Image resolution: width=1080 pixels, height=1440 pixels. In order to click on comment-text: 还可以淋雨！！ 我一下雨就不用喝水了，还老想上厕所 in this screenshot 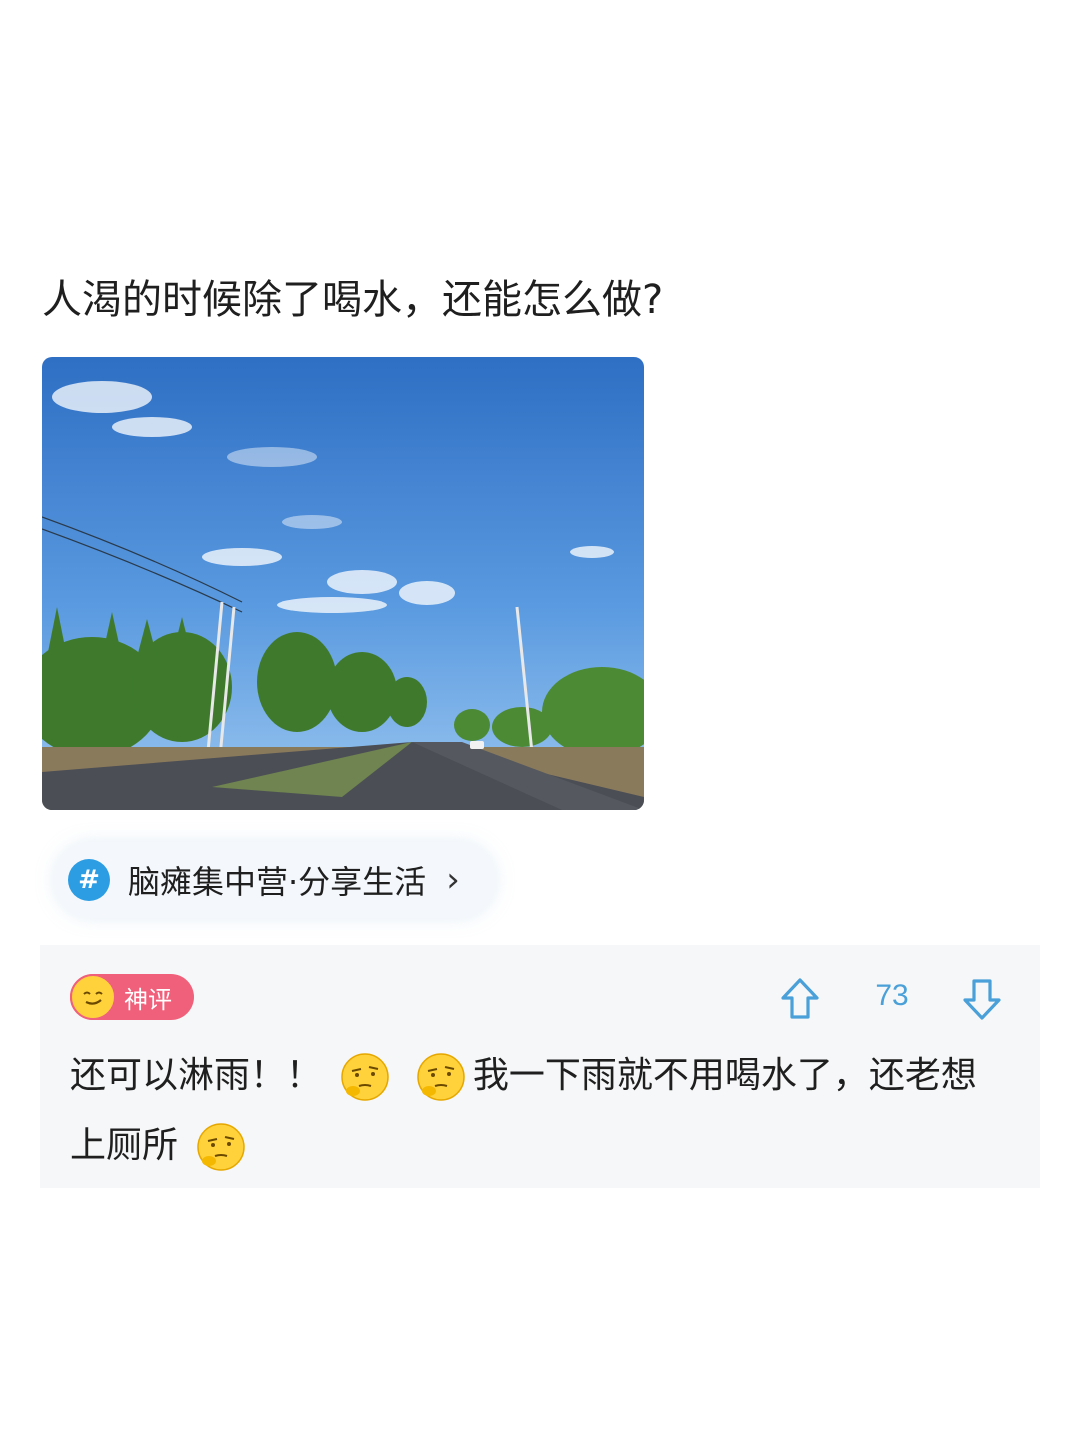, I will do `click(540, 1111)`.